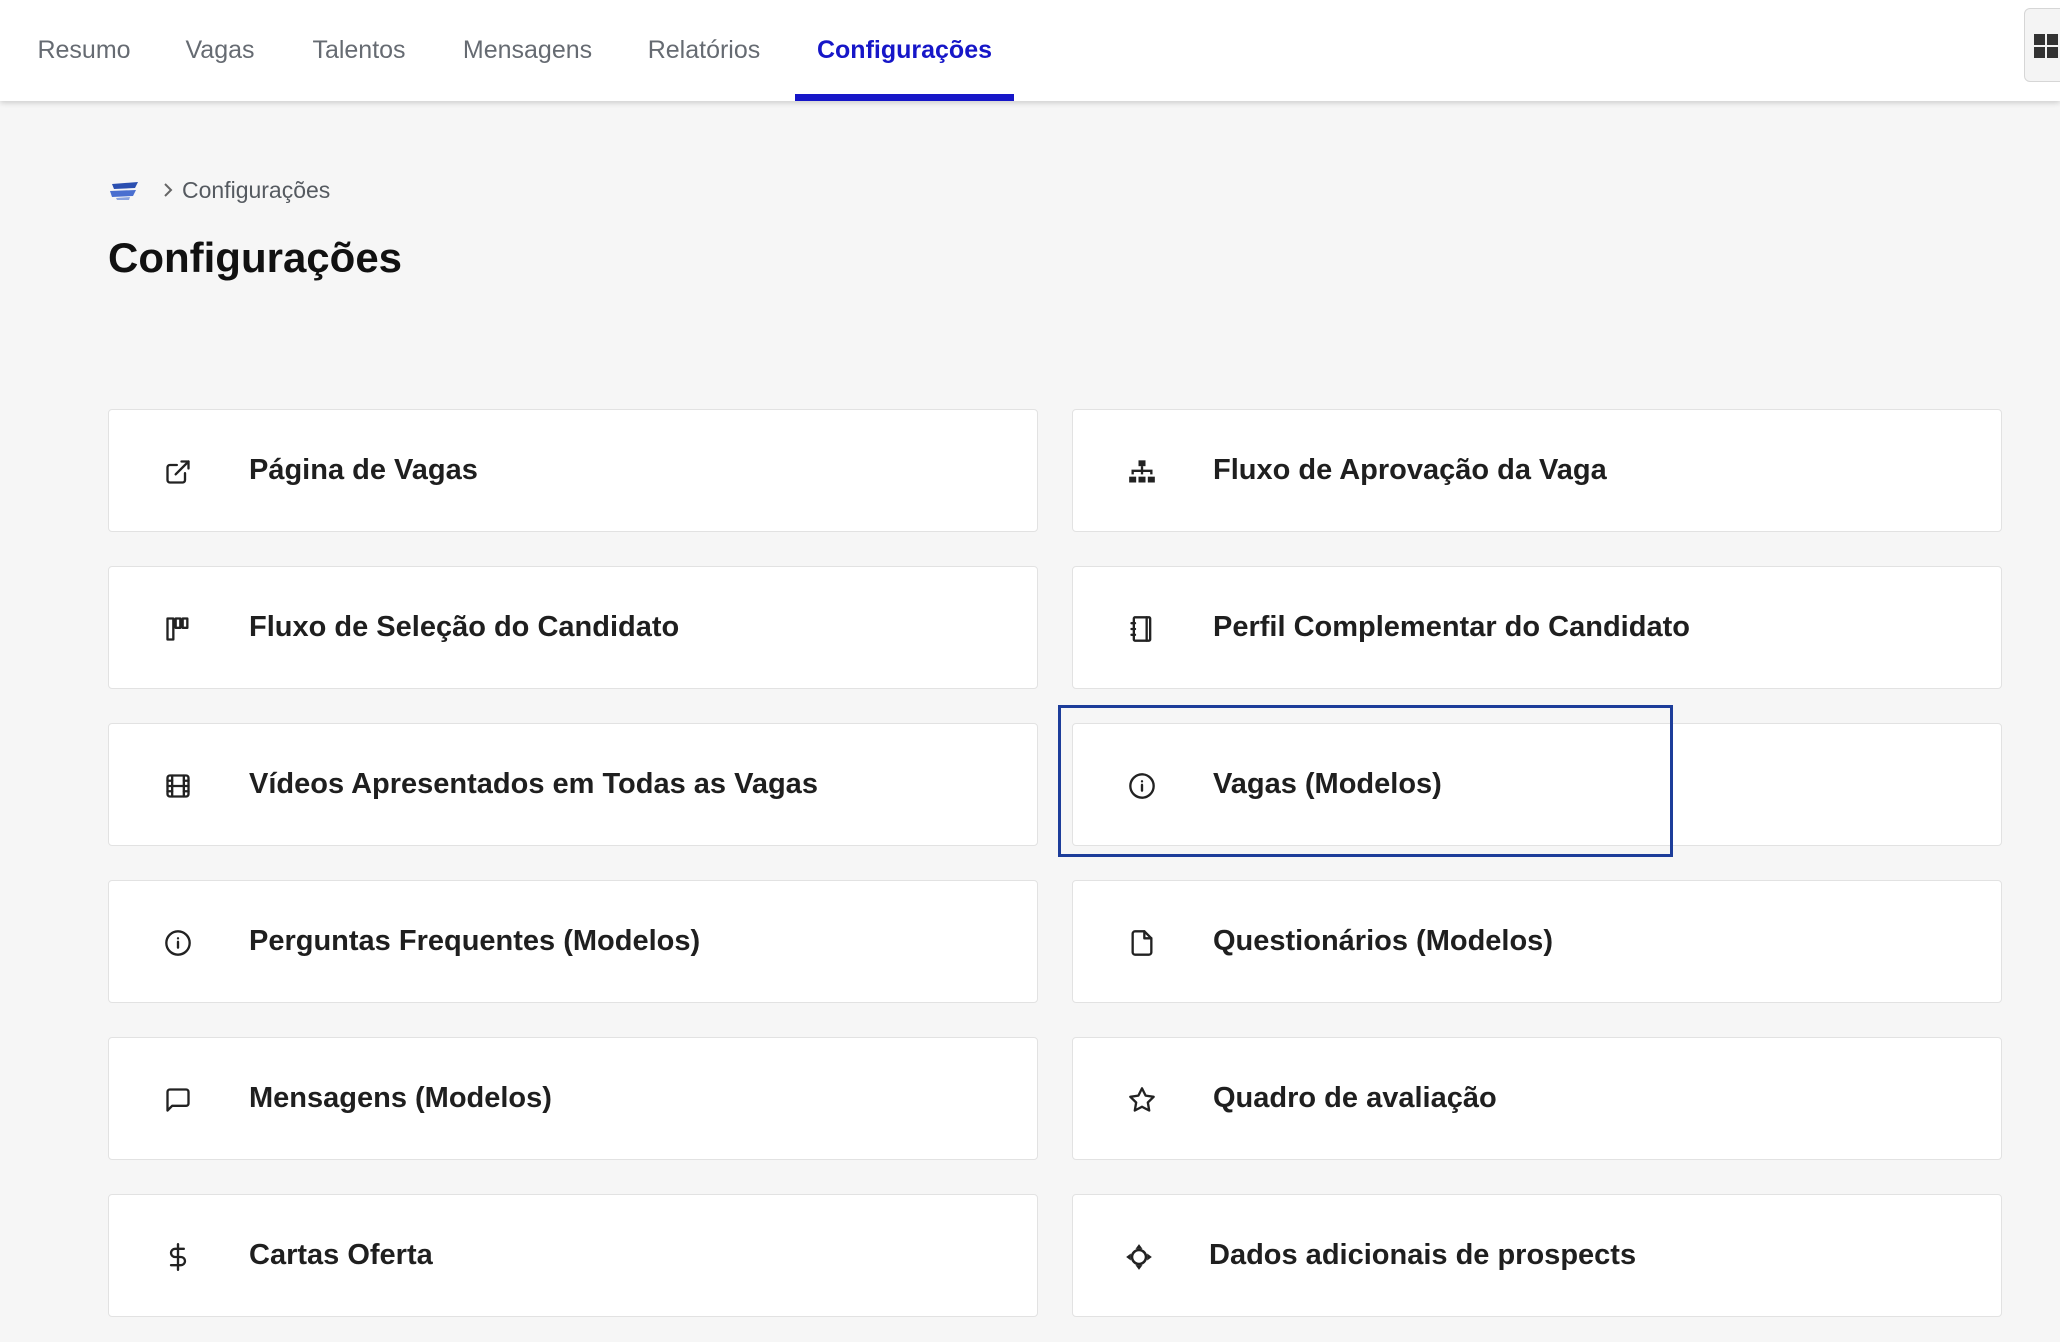 The width and height of the screenshot is (2060, 1342). Describe the element at coordinates (1142, 471) in the screenshot. I see `hierarchy-icon` at that location.